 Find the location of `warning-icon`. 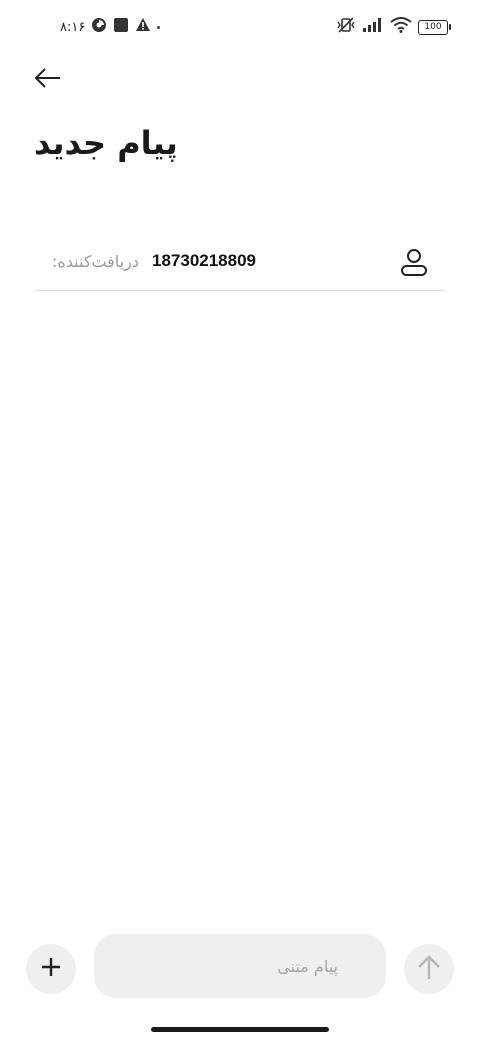

warning-icon is located at coordinates (143, 27).